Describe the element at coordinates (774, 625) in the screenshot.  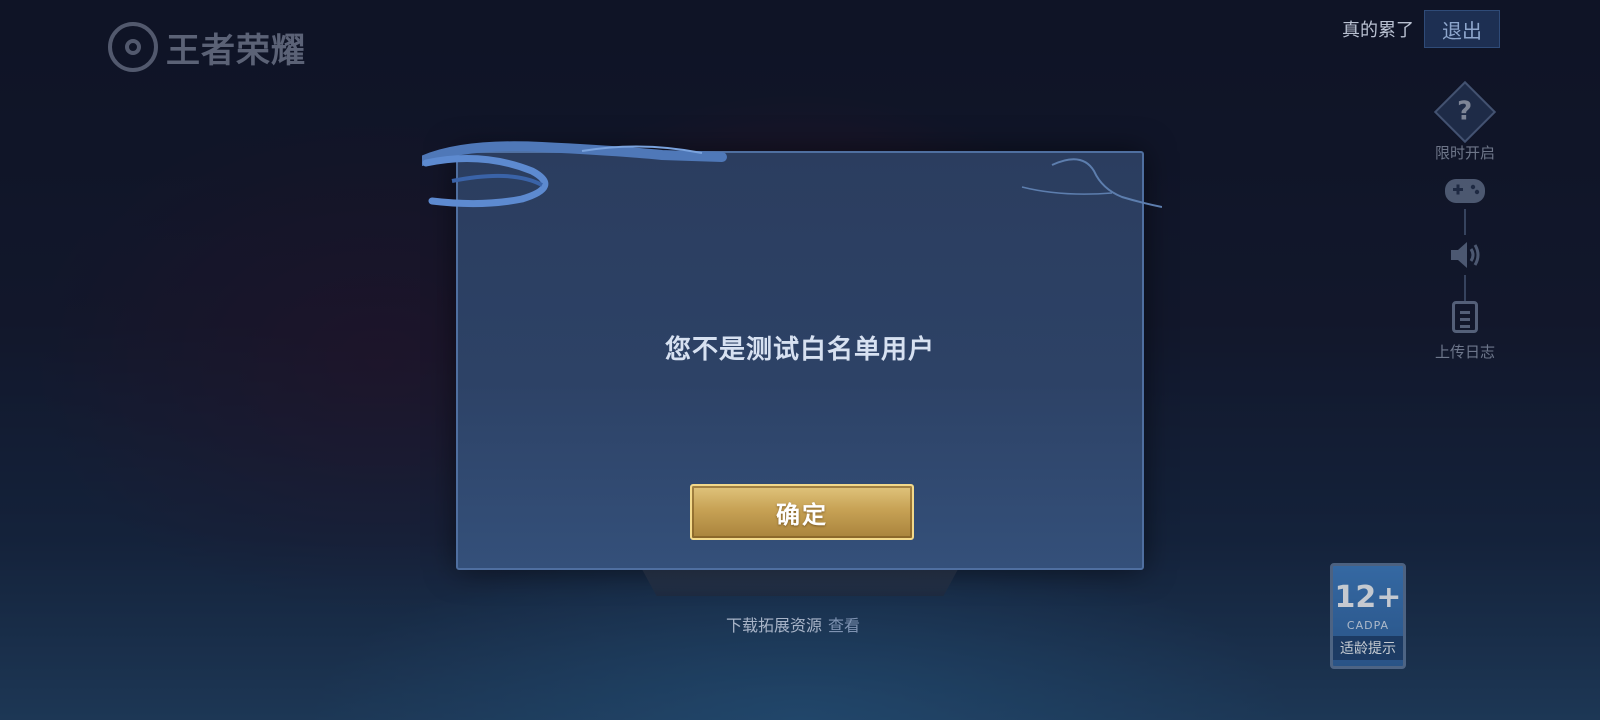
I see `download-label: 下载拓展资源` at that location.